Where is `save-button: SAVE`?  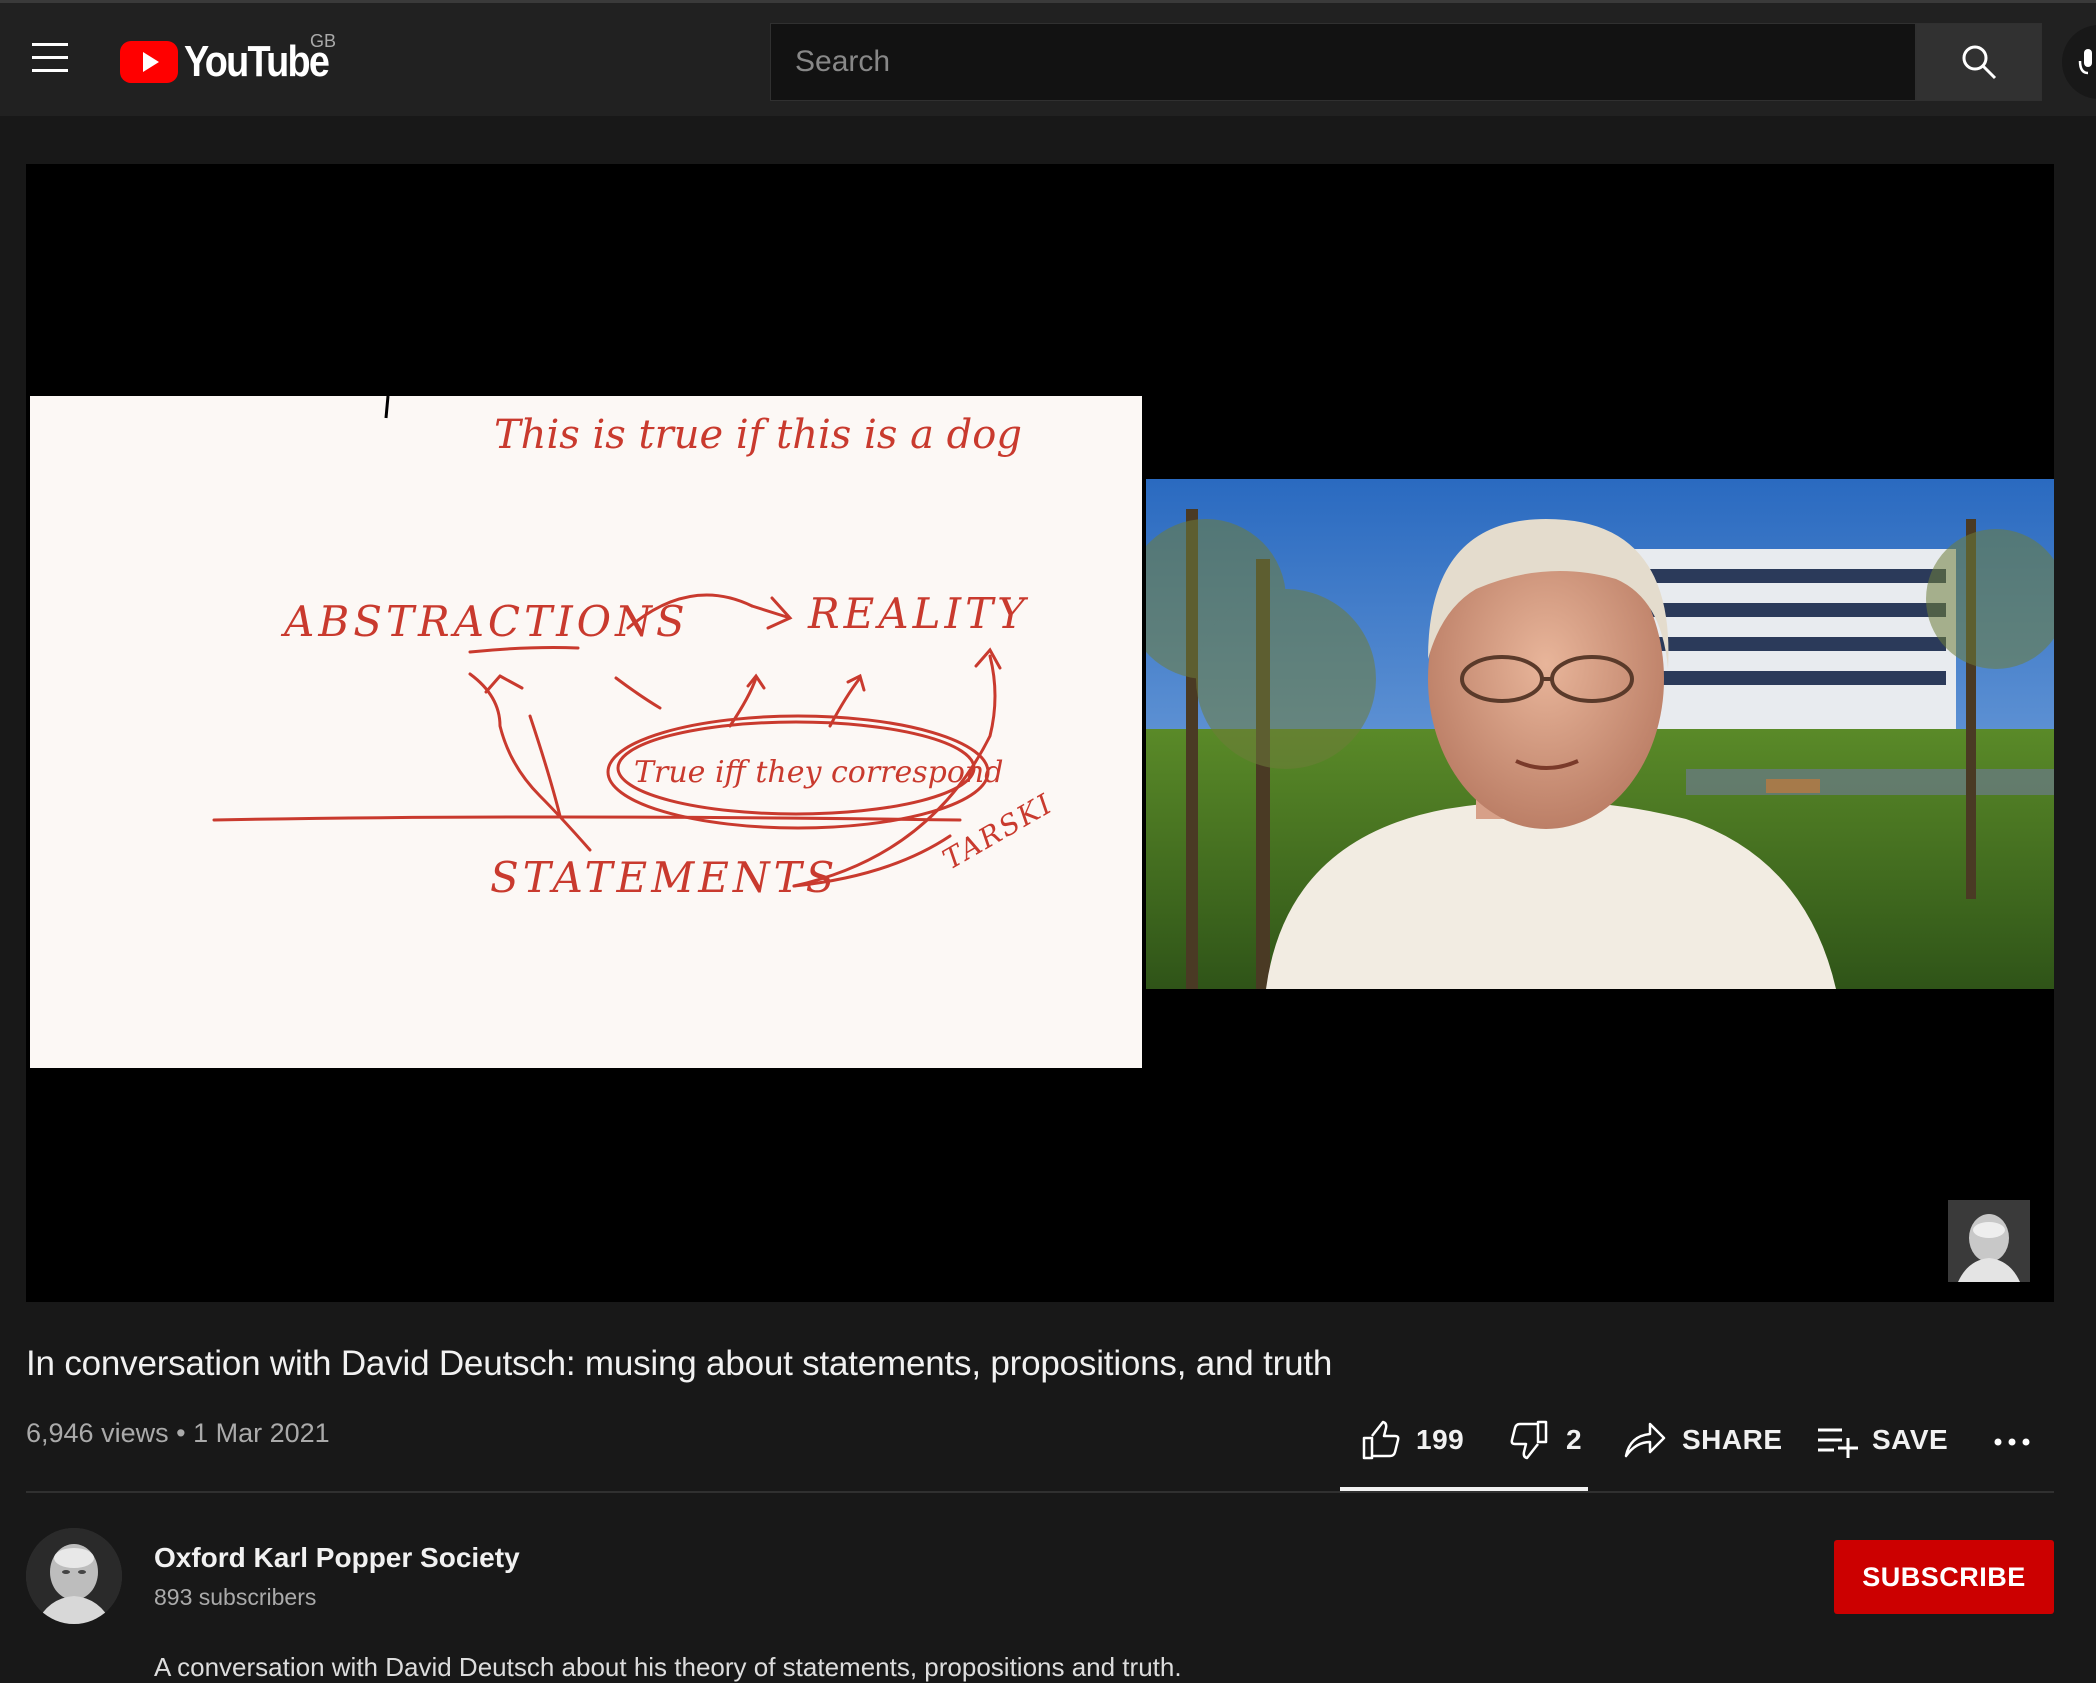 save-button: SAVE is located at coordinates (1882, 1440).